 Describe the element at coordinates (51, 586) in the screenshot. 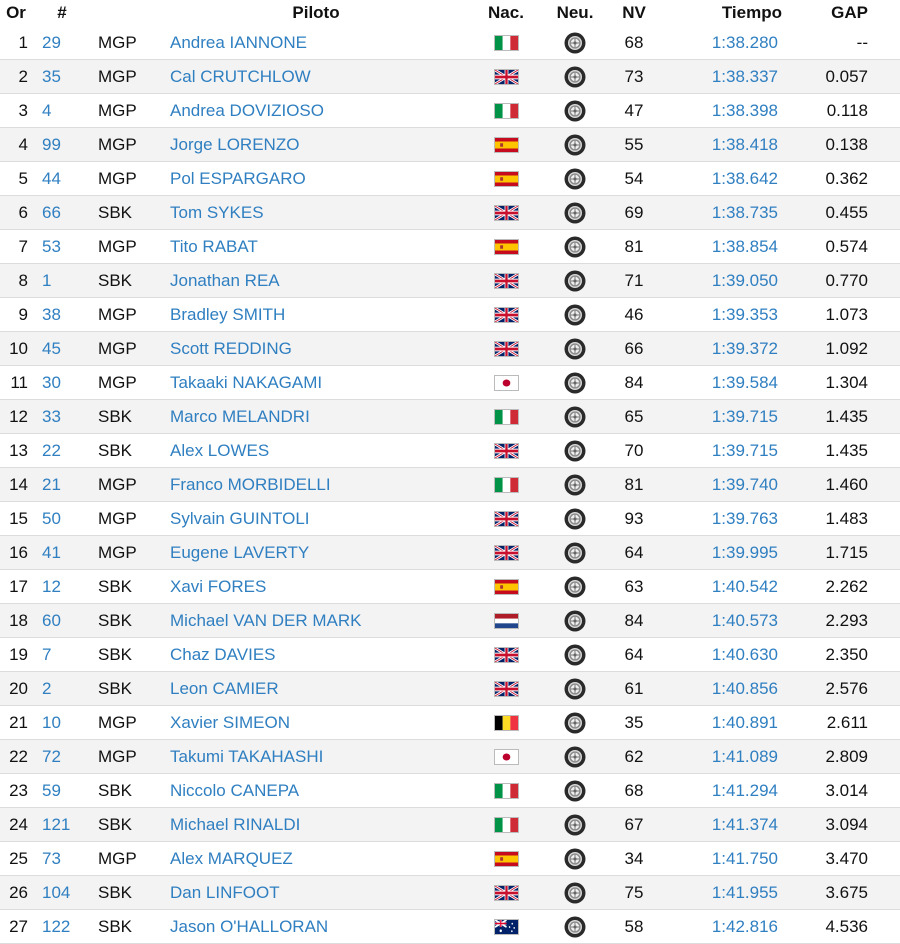

I see `rider-number-link: 12` at that location.